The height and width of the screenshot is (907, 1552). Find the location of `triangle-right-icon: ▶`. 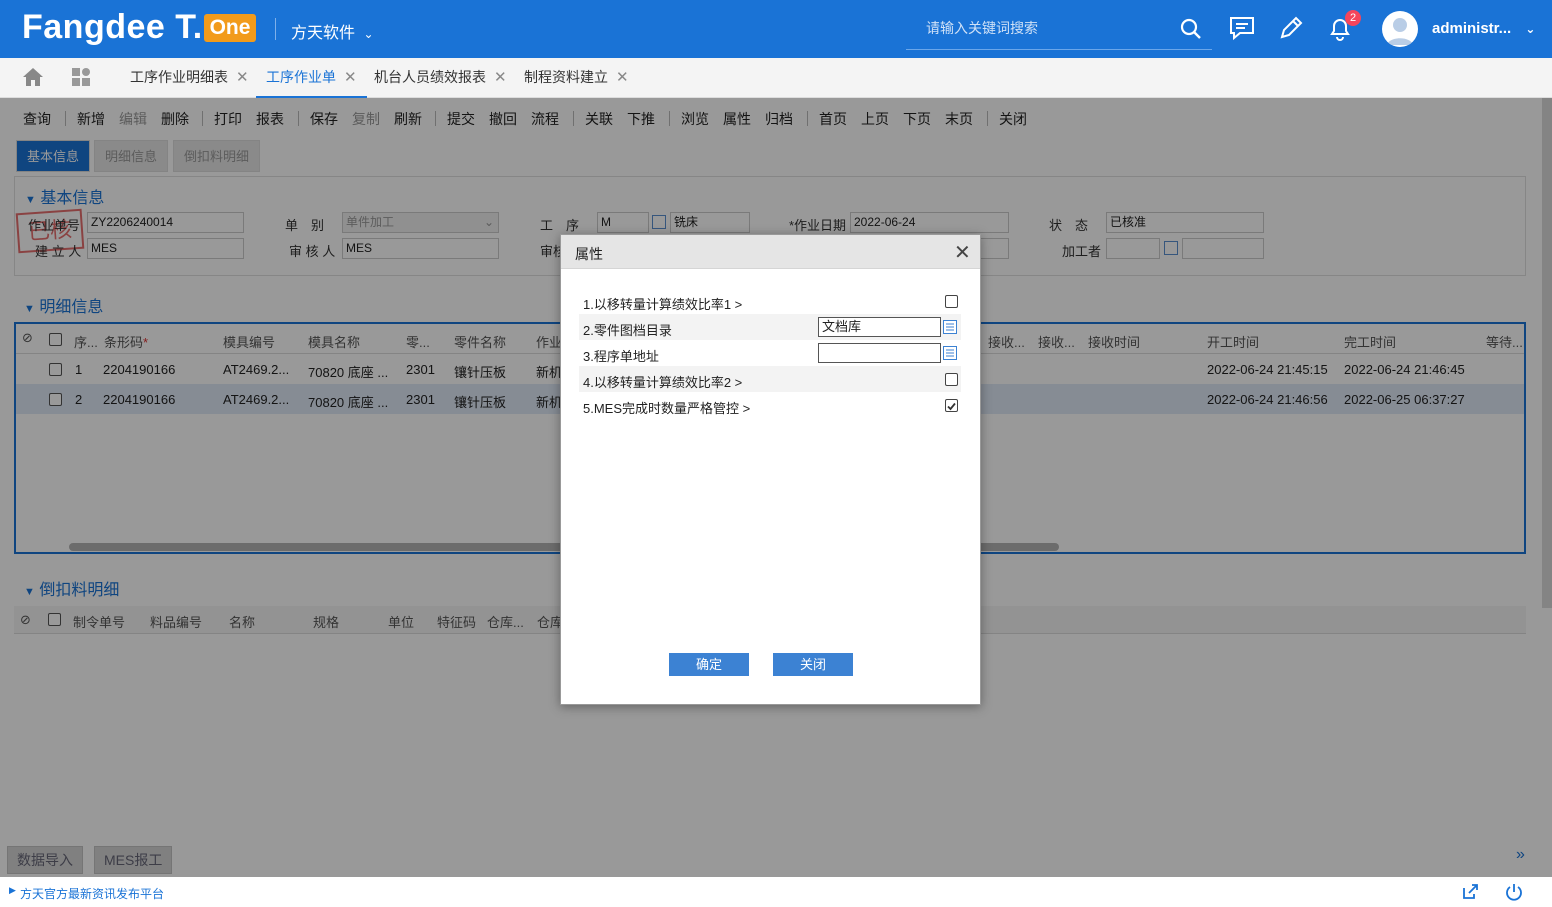

triangle-right-icon: ▶ is located at coordinates (12, 890).